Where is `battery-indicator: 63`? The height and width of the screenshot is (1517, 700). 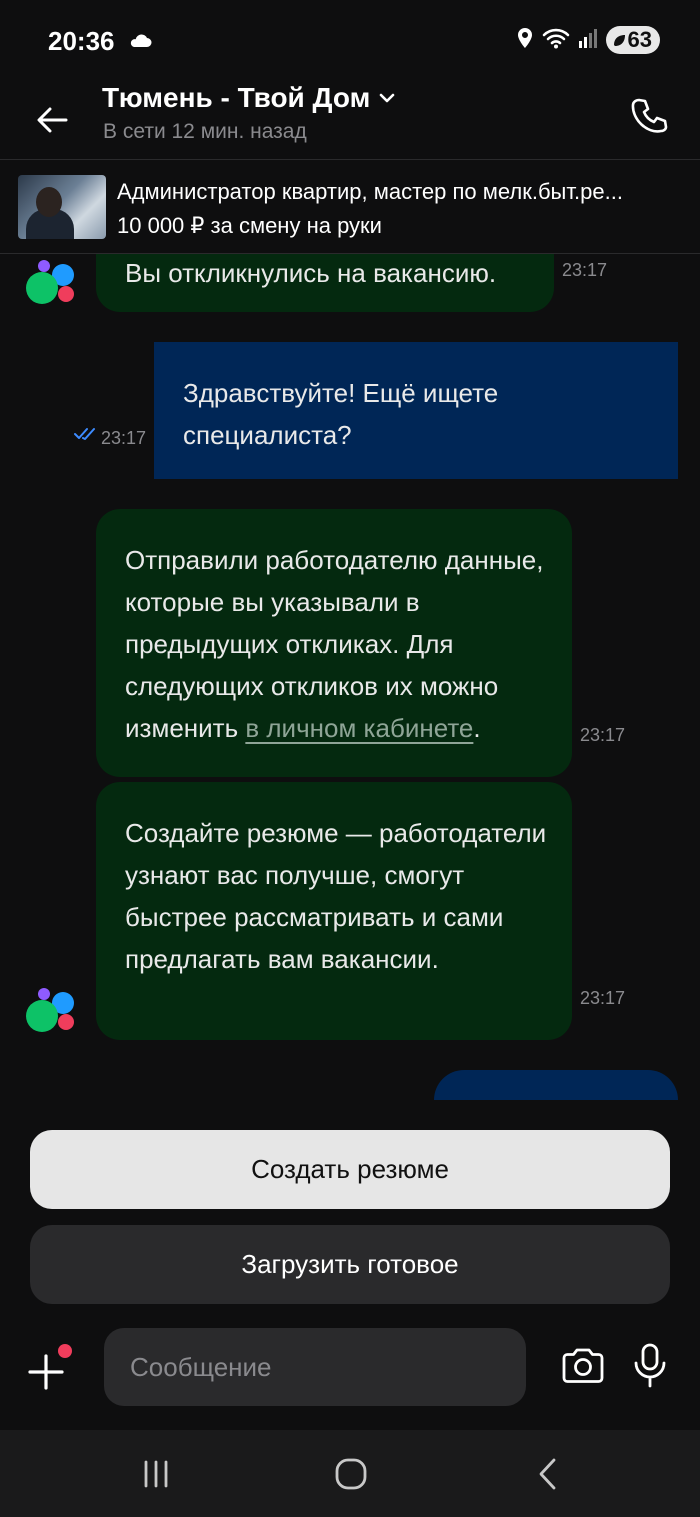 battery-indicator: 63 is located at coordinates (632, 40).